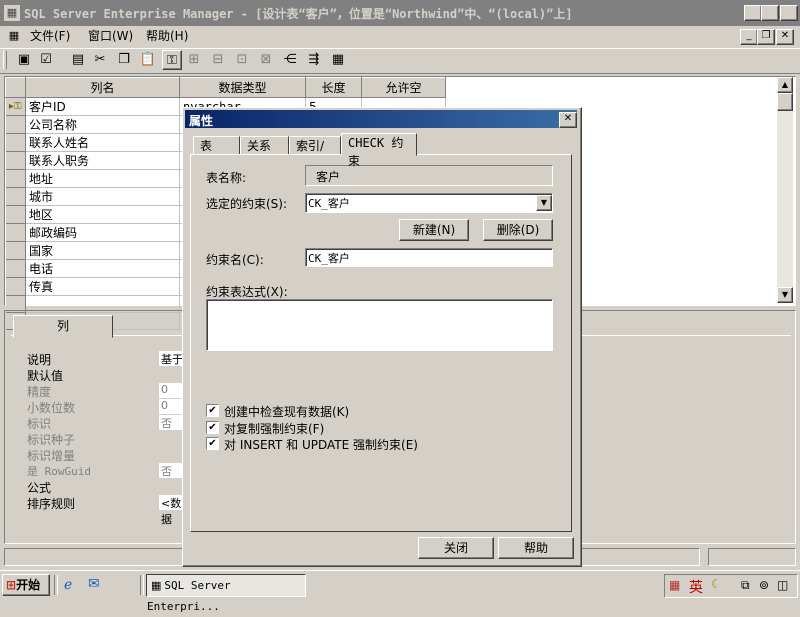 This screenshot has height=617, width=800. Describe the element at coordinates (24, 60) in the screenshot. I see `save-icon: ▣` at that location.